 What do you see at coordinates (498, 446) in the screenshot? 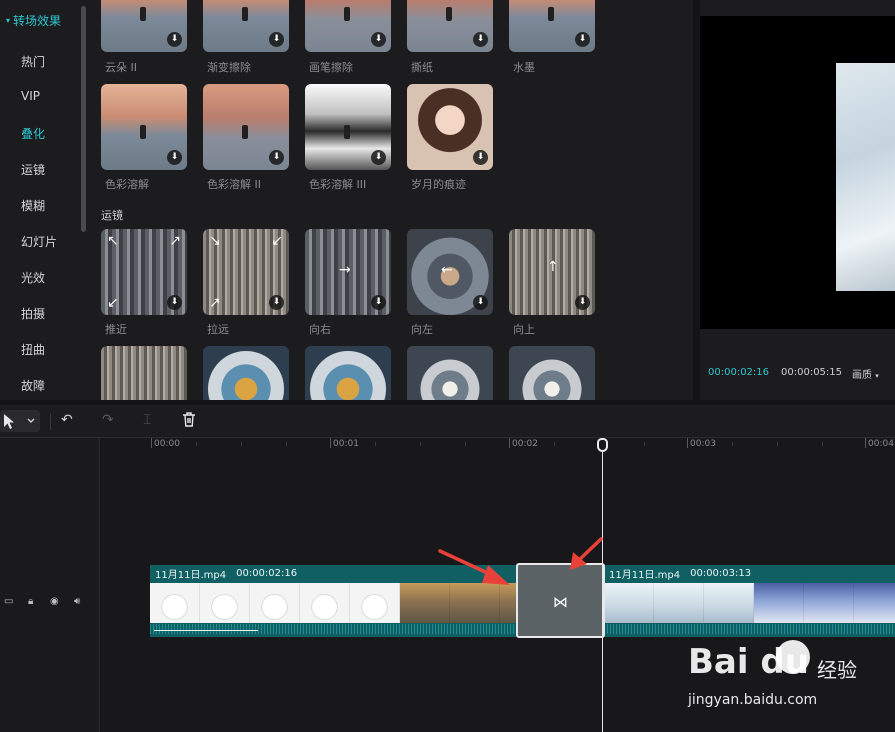
I see `time-ruler: 00:00 00:01 00:02 00:03 00:04` at bounding box center [498, 446].